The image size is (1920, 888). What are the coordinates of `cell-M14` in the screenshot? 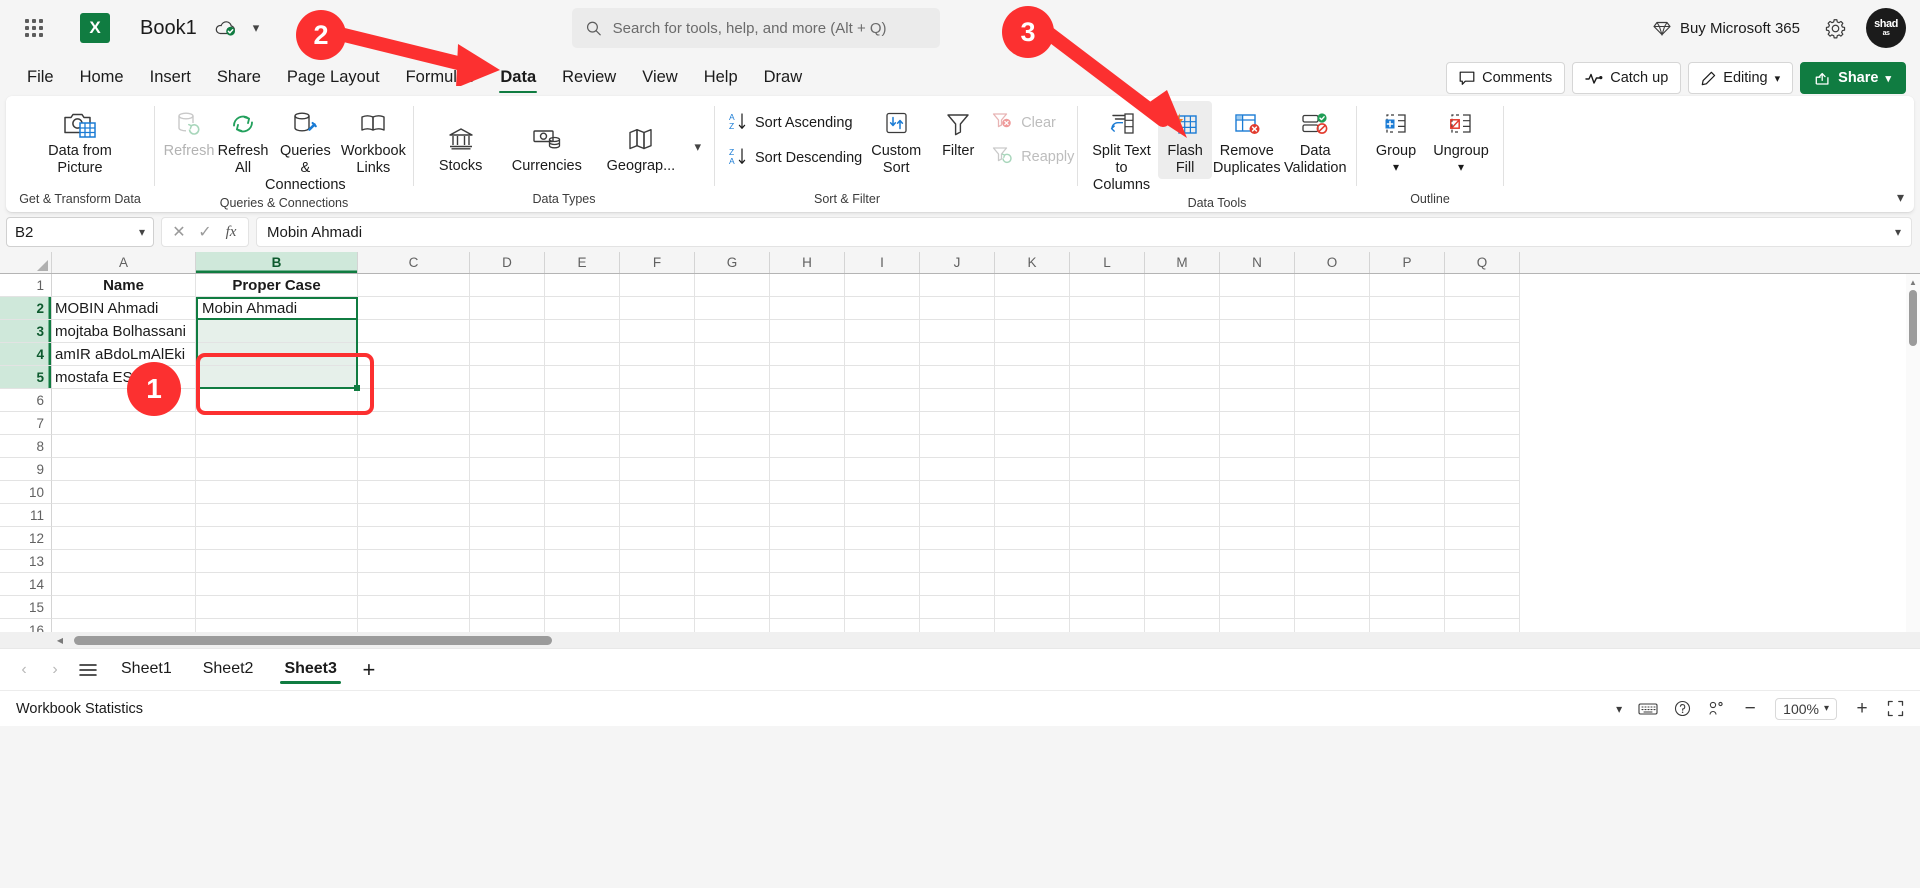 It's located at (1182, 584).